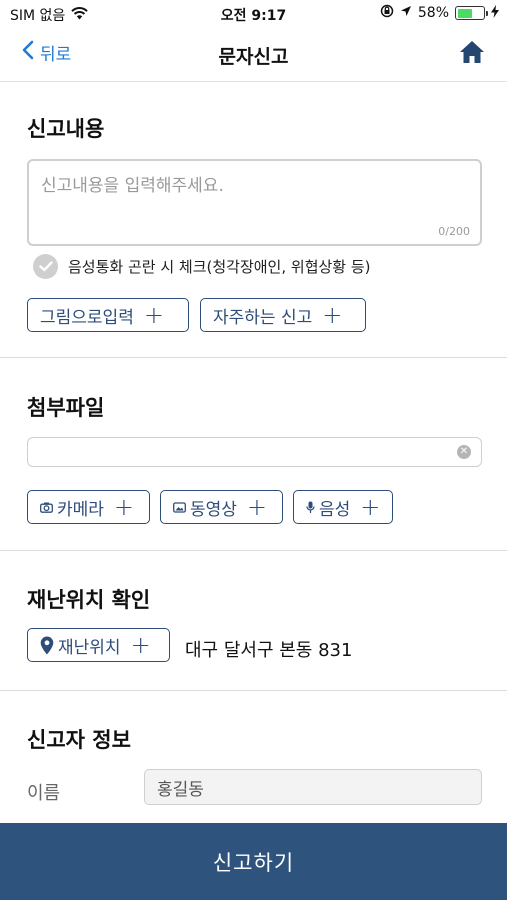 The width and height of the screenshot is (507, 900). What do you see at coordinates (486, 13) in the screenshot?
I see `battery-cap` at bounding box center [486, 13].